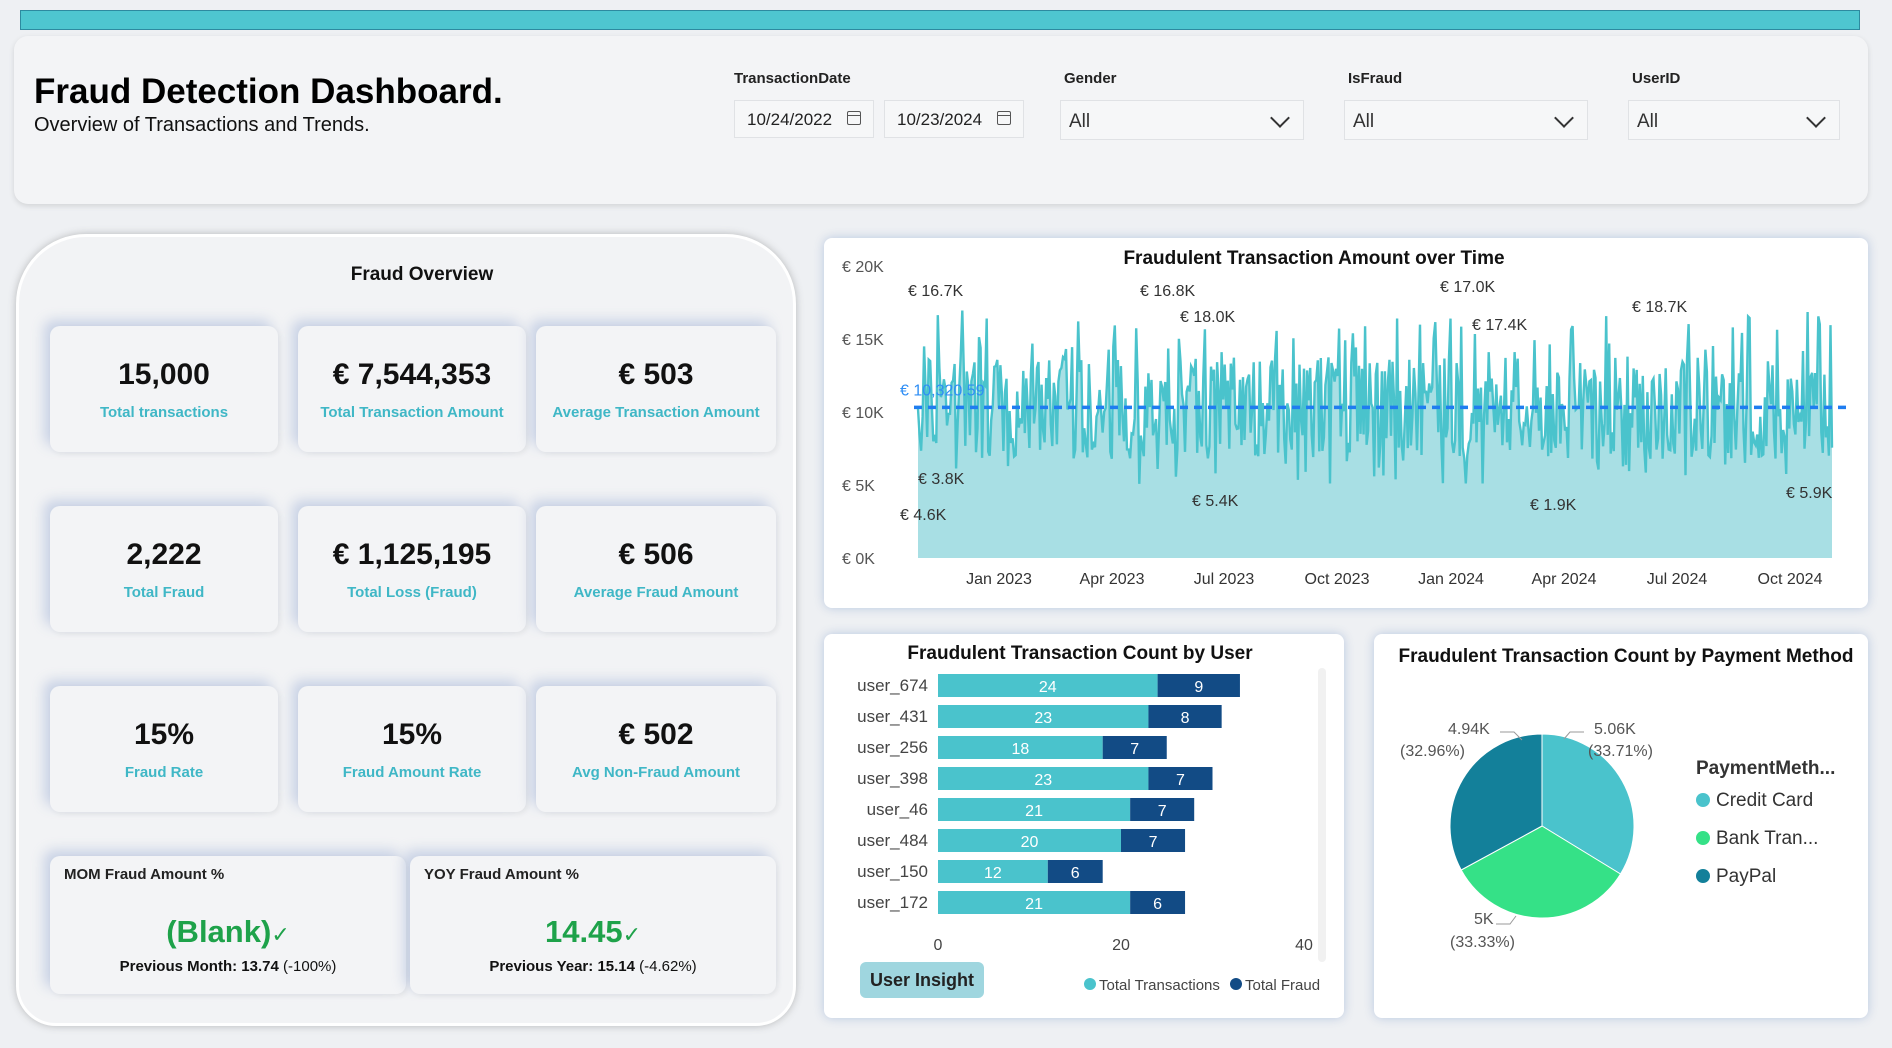 The width and height of the screenshot is (1892, 1048). What do you see at coordinates (656, 734) in the screenshot?
I see `kpi-value: € 502` at bounding box center [656, 734].